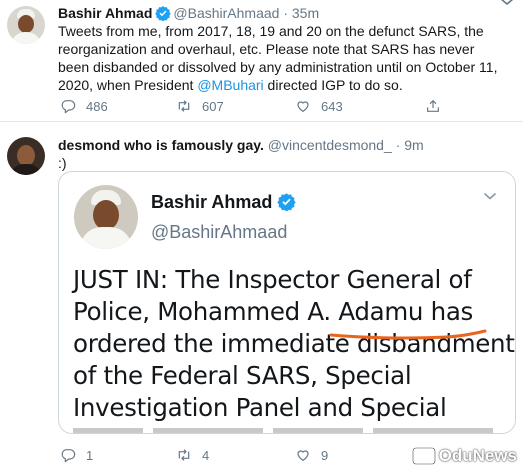  I want to click on mention-link: @MBuhari, so click(230, 85).